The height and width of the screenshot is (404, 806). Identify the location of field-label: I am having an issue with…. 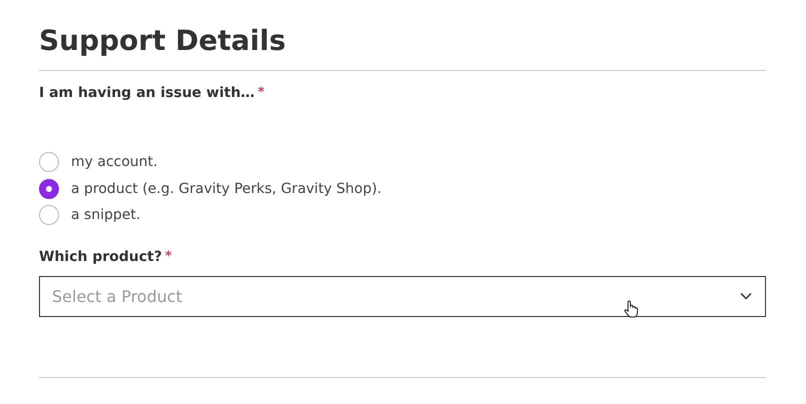
(147, 93).